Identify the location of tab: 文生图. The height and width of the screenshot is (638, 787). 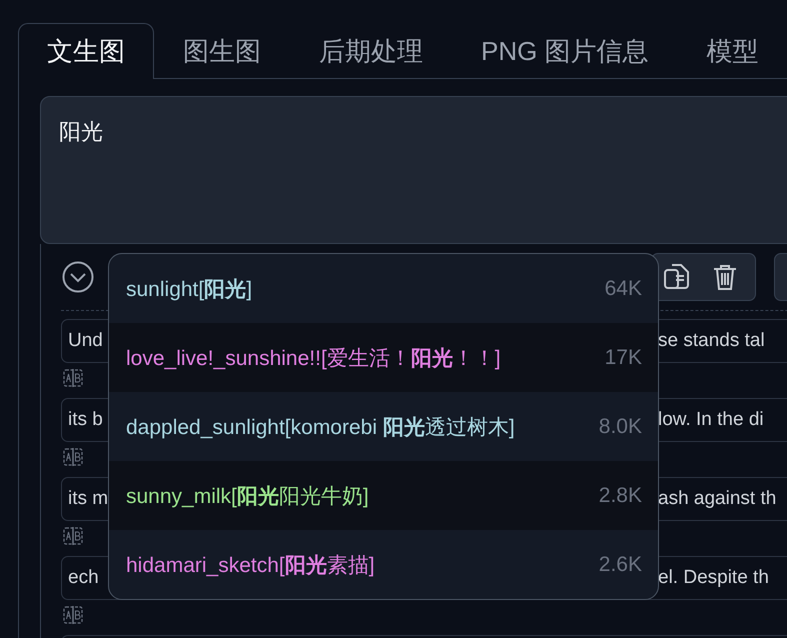
(86, 51).